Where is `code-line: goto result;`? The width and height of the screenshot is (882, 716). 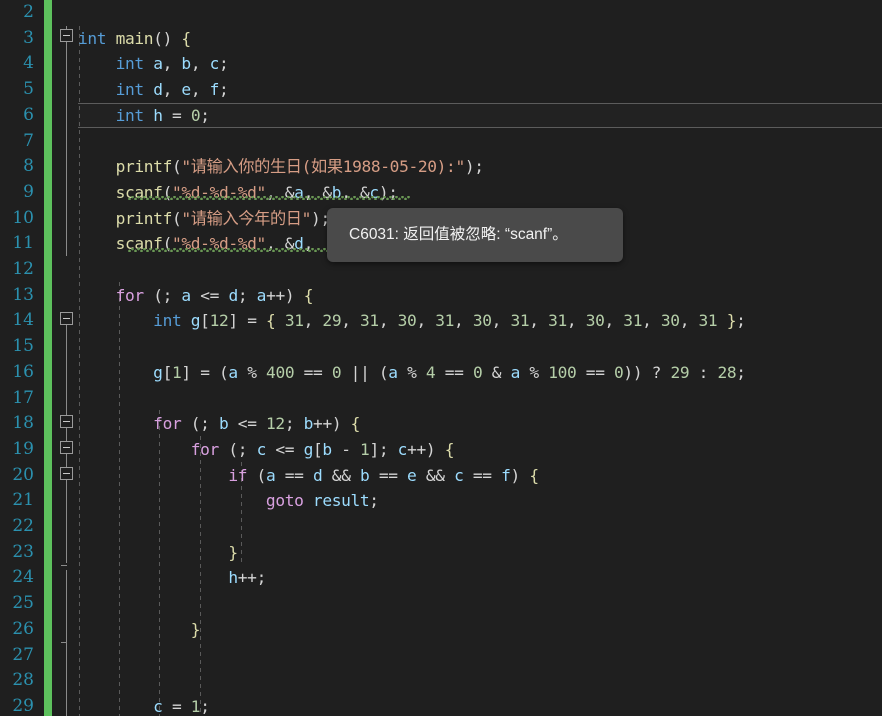 code-line: goto result; is located at coordinates (228, 501).